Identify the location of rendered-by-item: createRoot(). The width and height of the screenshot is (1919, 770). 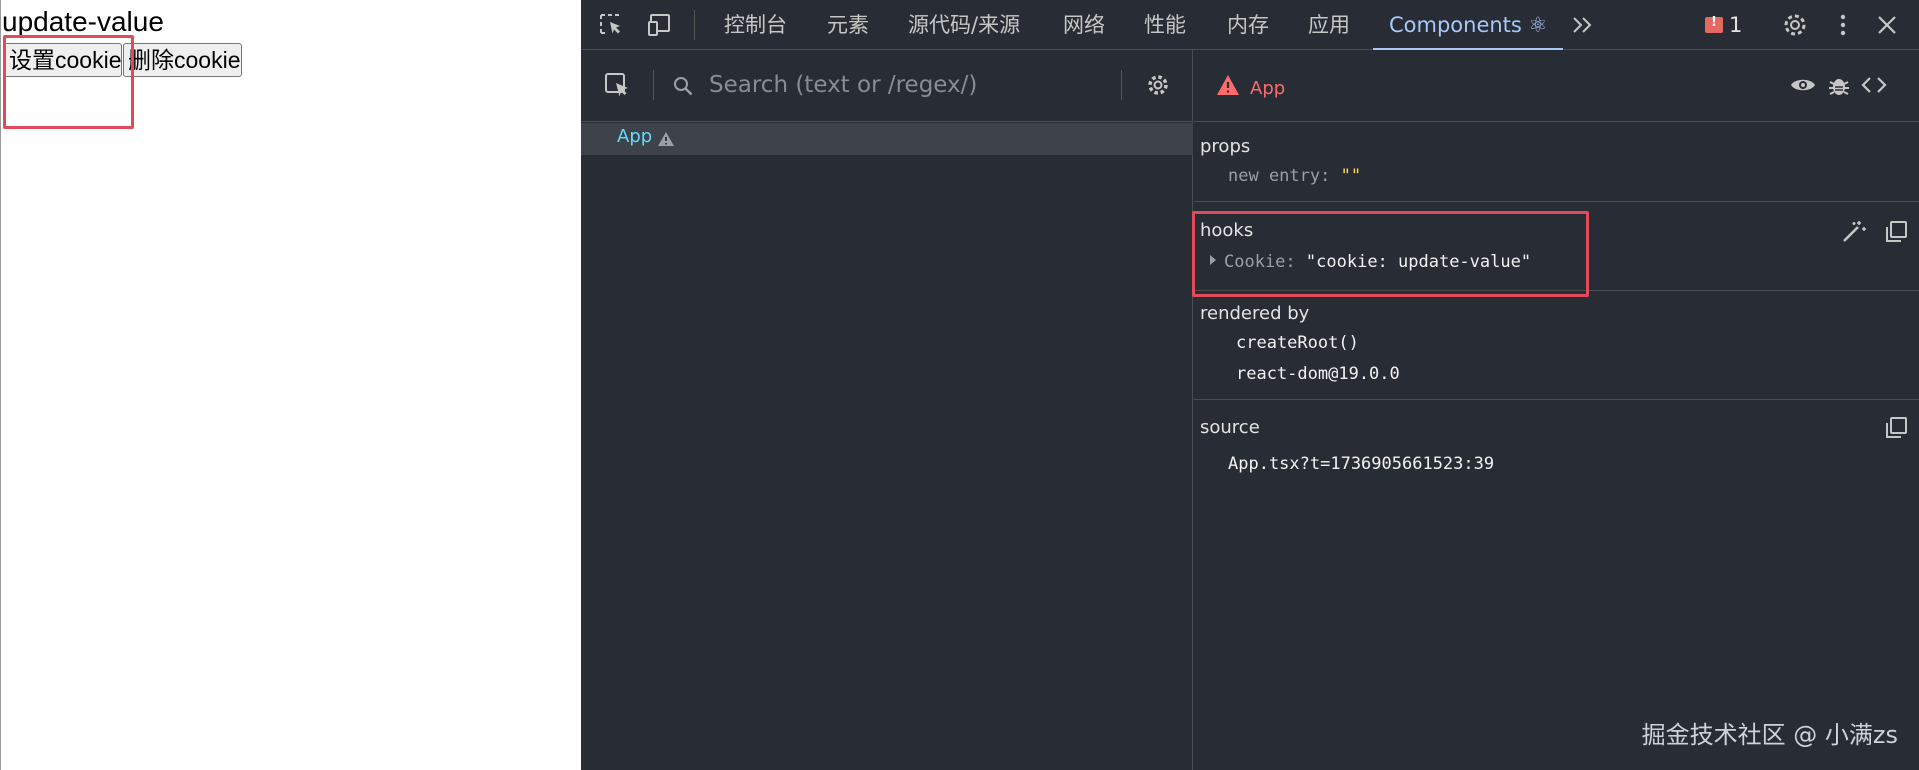
(1297, 343).